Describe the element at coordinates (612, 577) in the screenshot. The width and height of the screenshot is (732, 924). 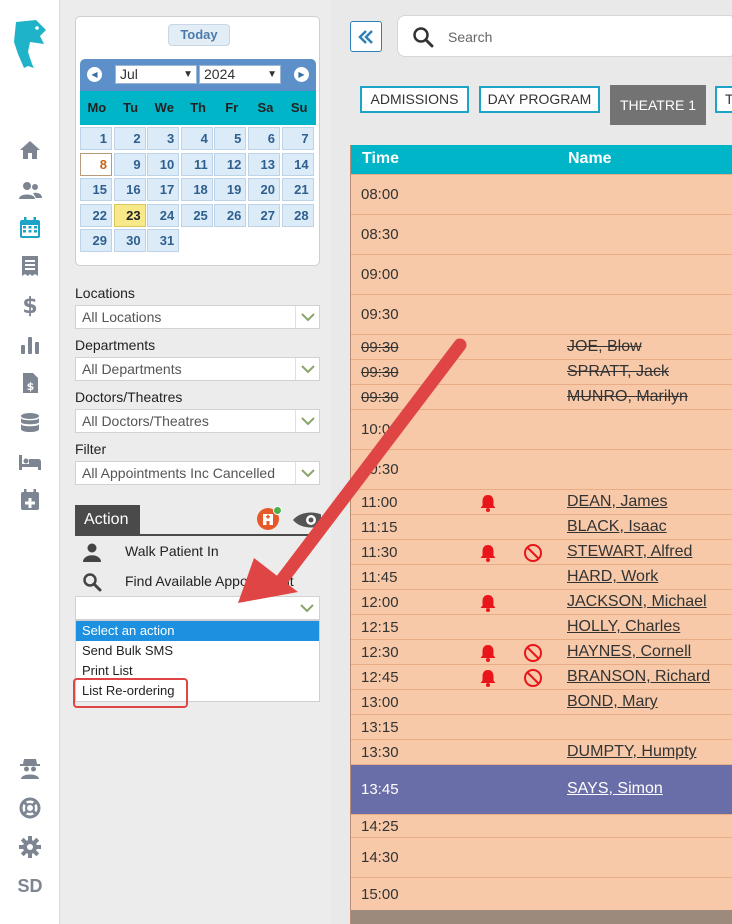
I see `patient-name-link: HARD, Work` at that location.